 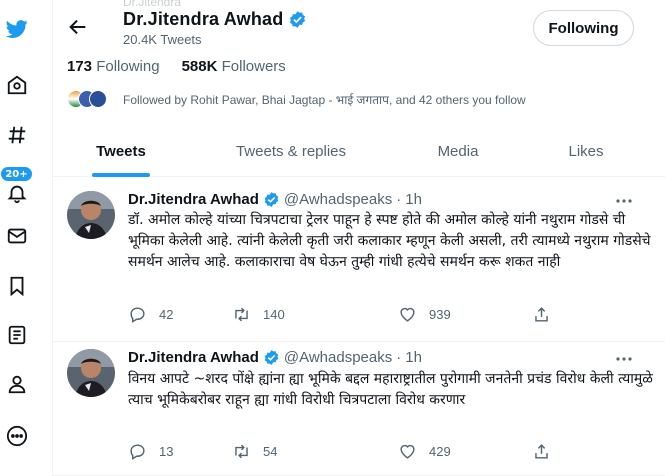 I want to click on page-title: Dr.Jitendra Awhad, so click(x=215, y=19).